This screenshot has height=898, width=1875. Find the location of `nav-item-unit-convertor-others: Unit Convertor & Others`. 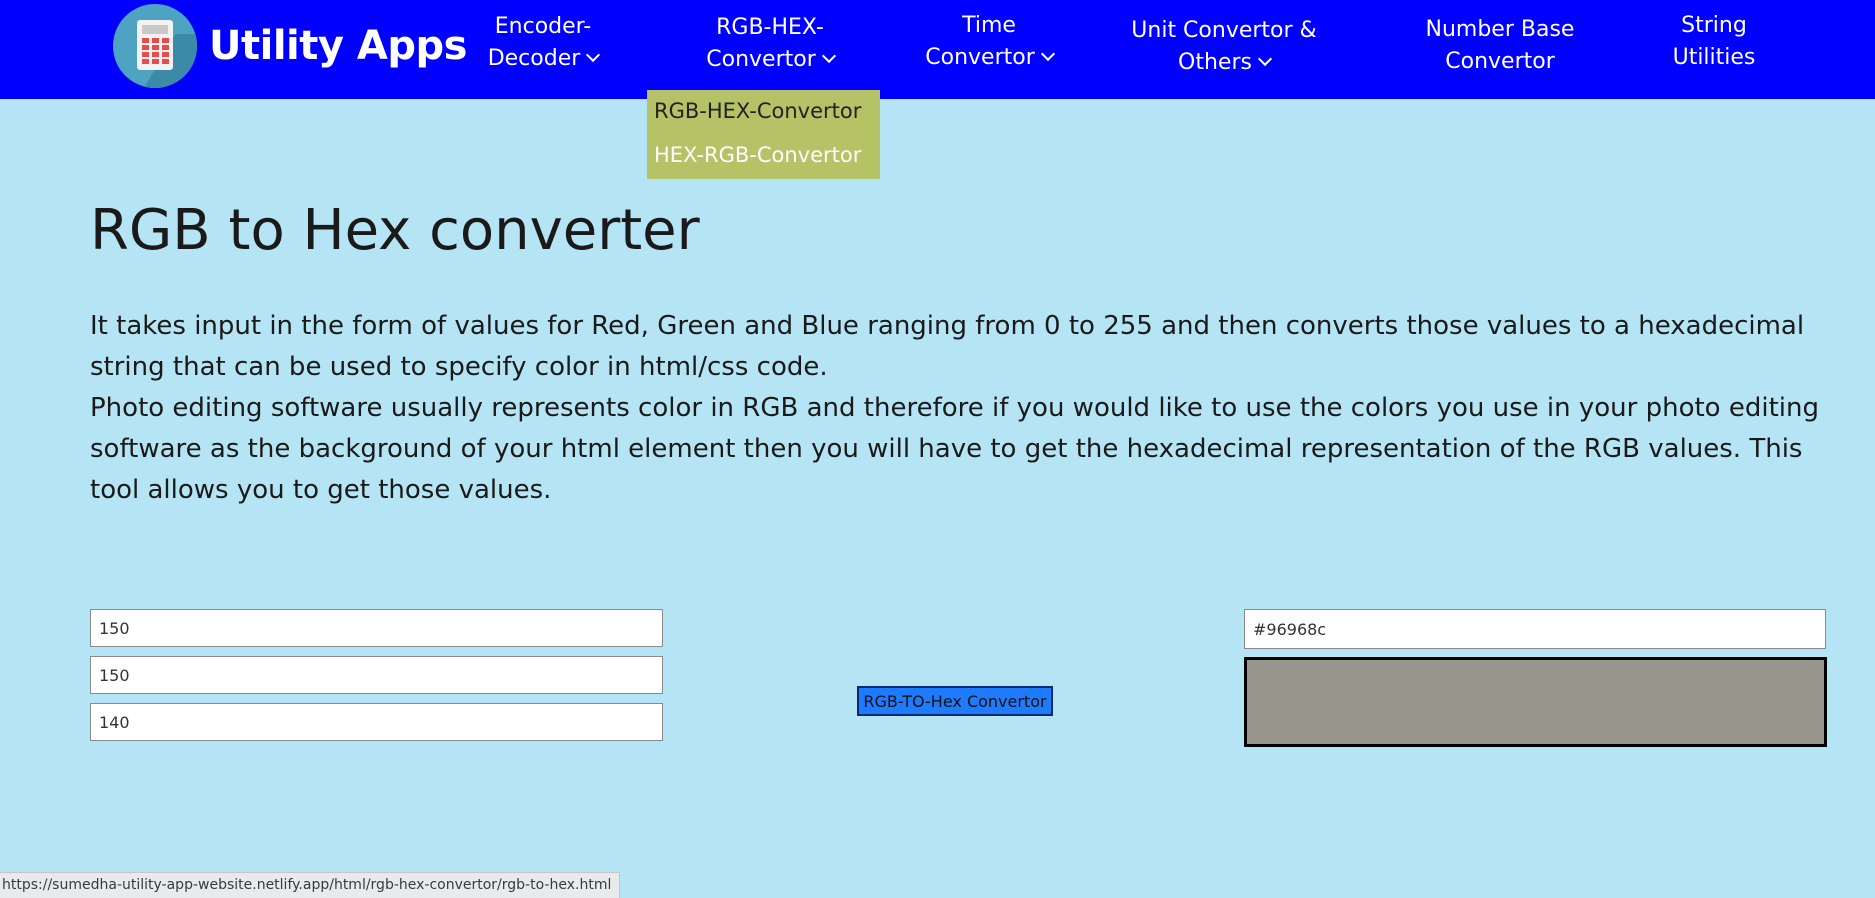

nav-item-unit-convertor-others: Unit Convertor & Others is located at coordinates (1224, 47).